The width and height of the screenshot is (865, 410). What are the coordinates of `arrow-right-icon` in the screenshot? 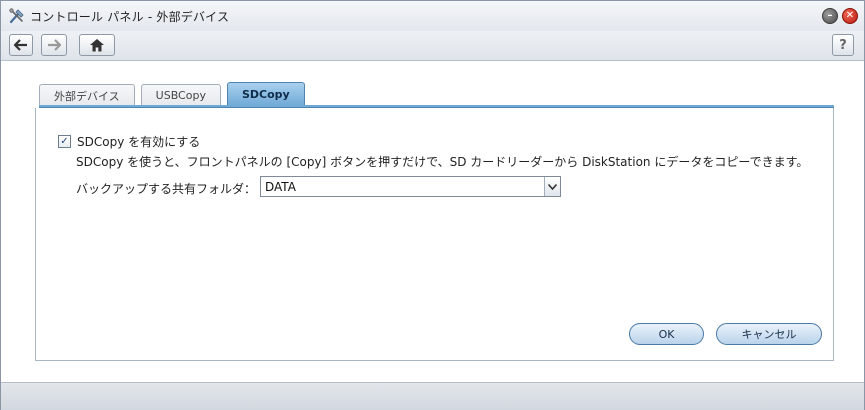 It's located at (54, 45).